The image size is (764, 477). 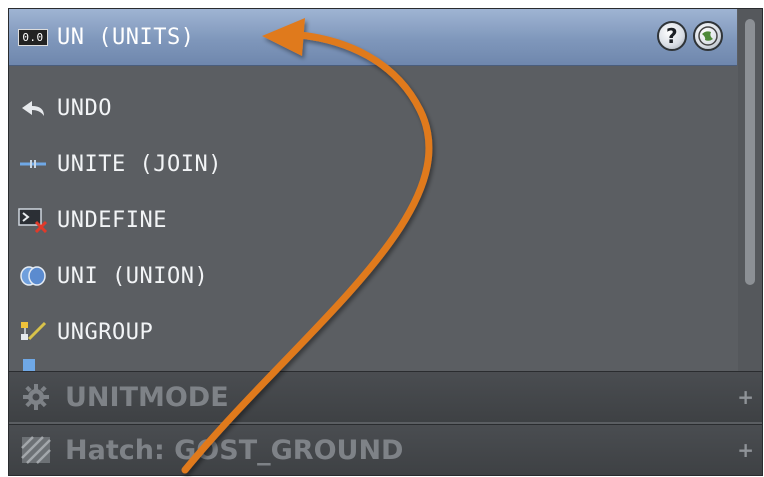 I want to click on union-icon, so click(x=33, y=276).